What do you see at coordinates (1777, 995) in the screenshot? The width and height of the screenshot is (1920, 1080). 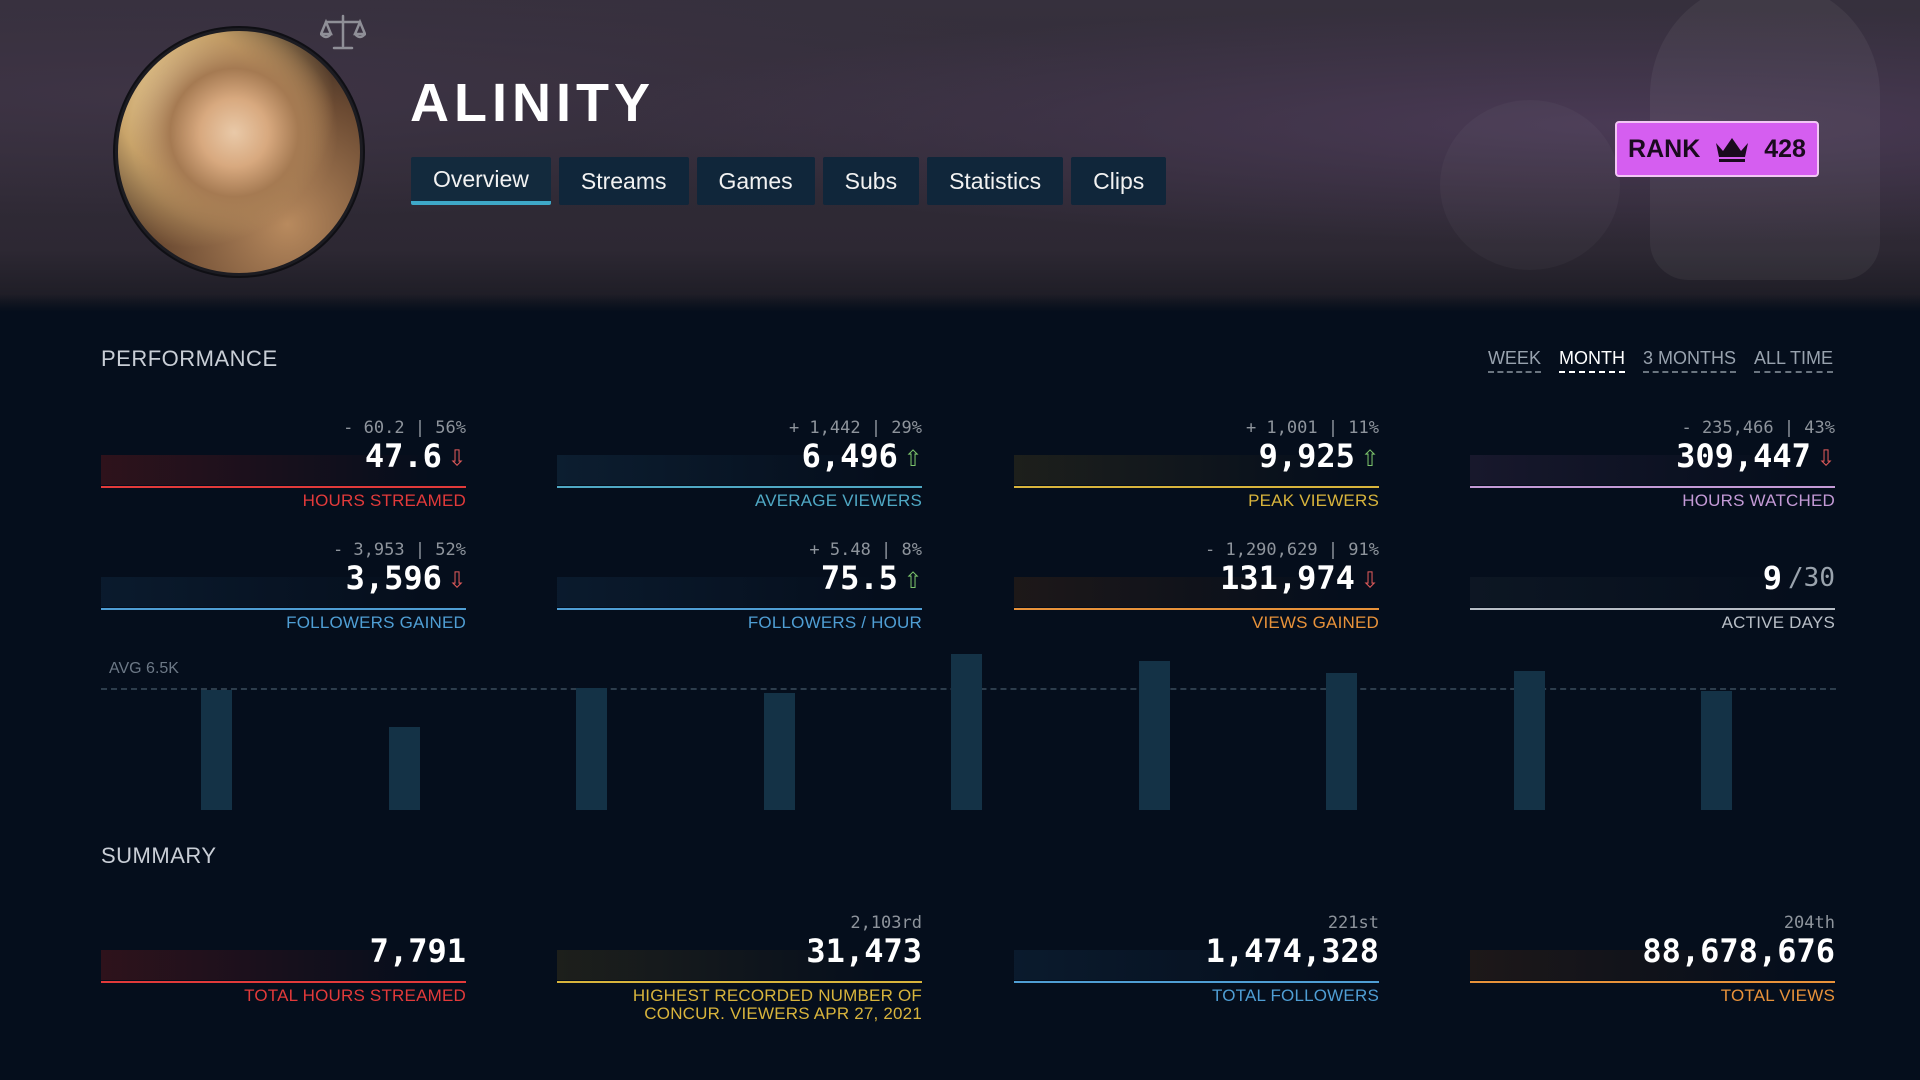 I see `summary-label: TOTAL VIEWS` at bounding box center [1777, 995].